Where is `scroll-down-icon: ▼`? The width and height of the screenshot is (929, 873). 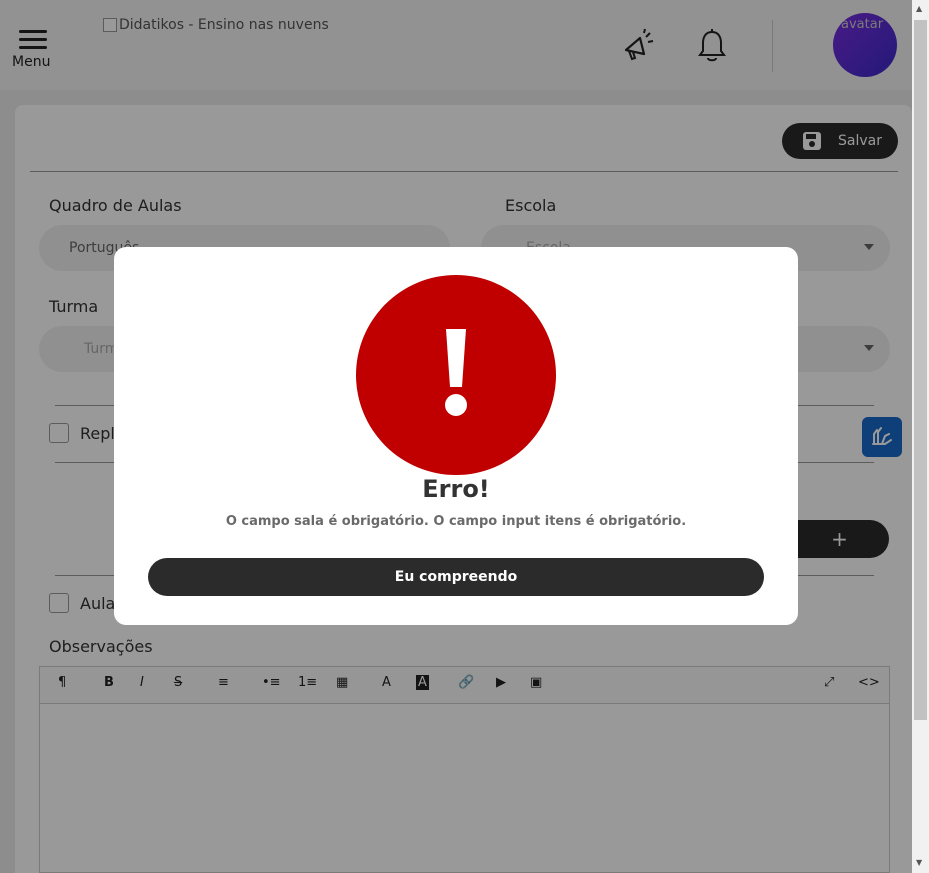 scroll-down-icon: ▼ is located at coordinates (919, 862).